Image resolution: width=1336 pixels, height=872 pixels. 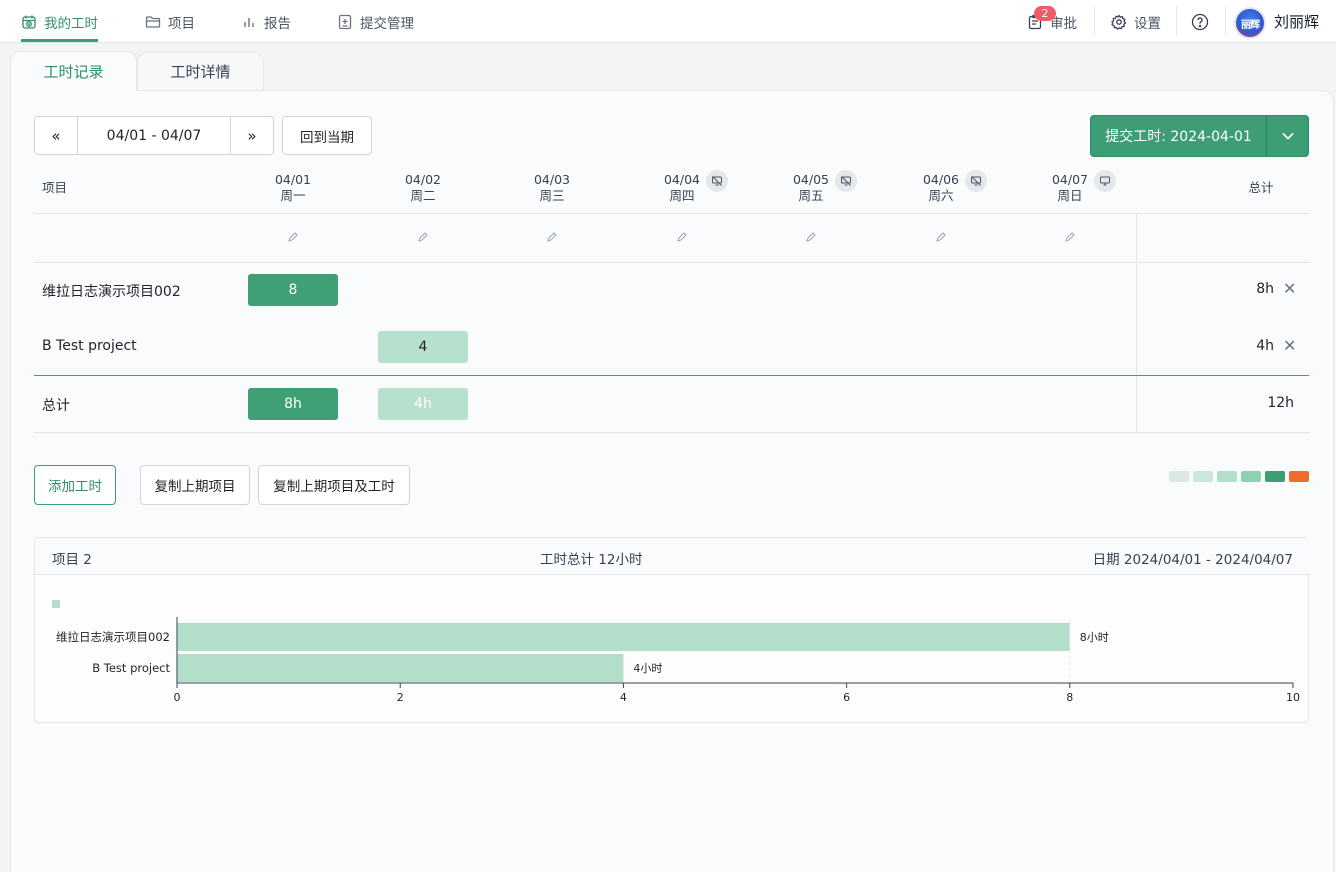 I want to click on current-period-button: 回到当期, so click(x=327, y=135).